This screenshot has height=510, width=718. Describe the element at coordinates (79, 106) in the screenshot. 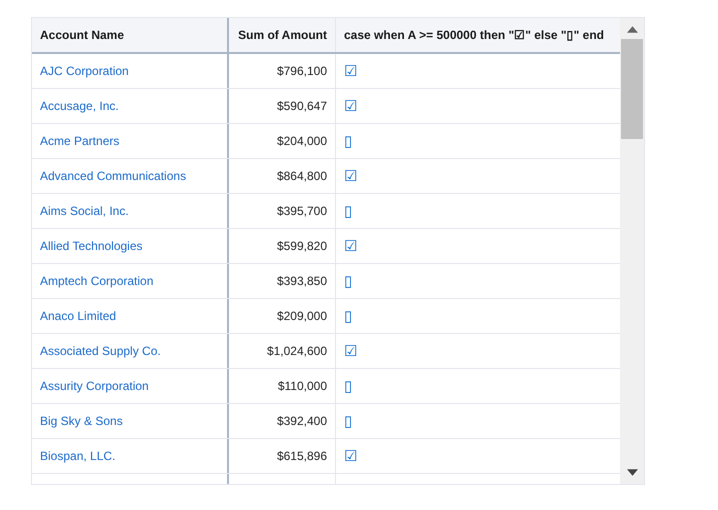

I see `account-link: Accusage, Inc.` at that location.